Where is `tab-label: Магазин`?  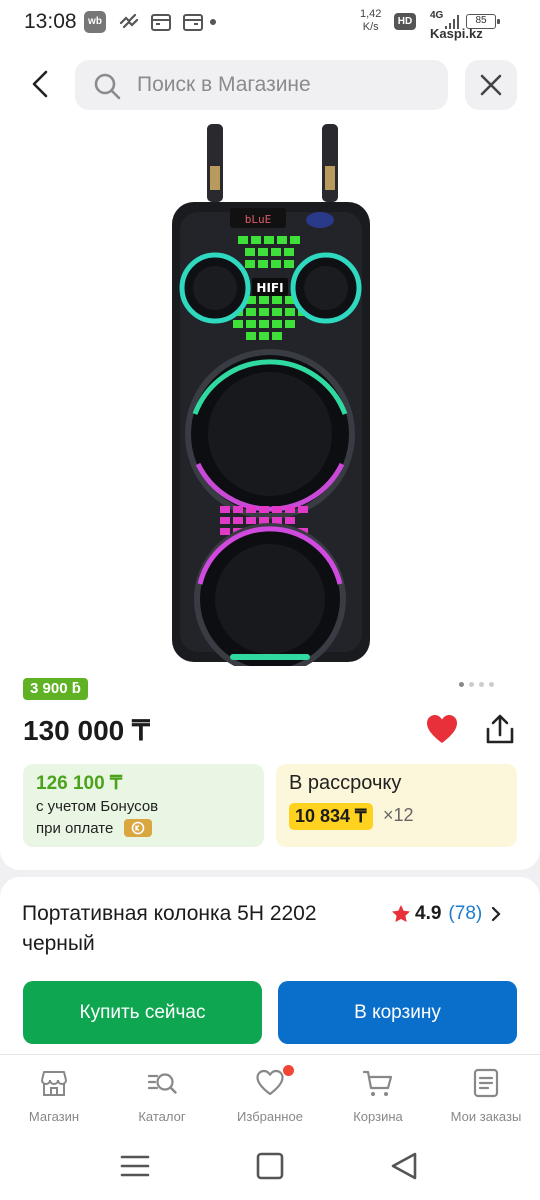
tab-label: Магазин is located at coordinates (54, 1116).